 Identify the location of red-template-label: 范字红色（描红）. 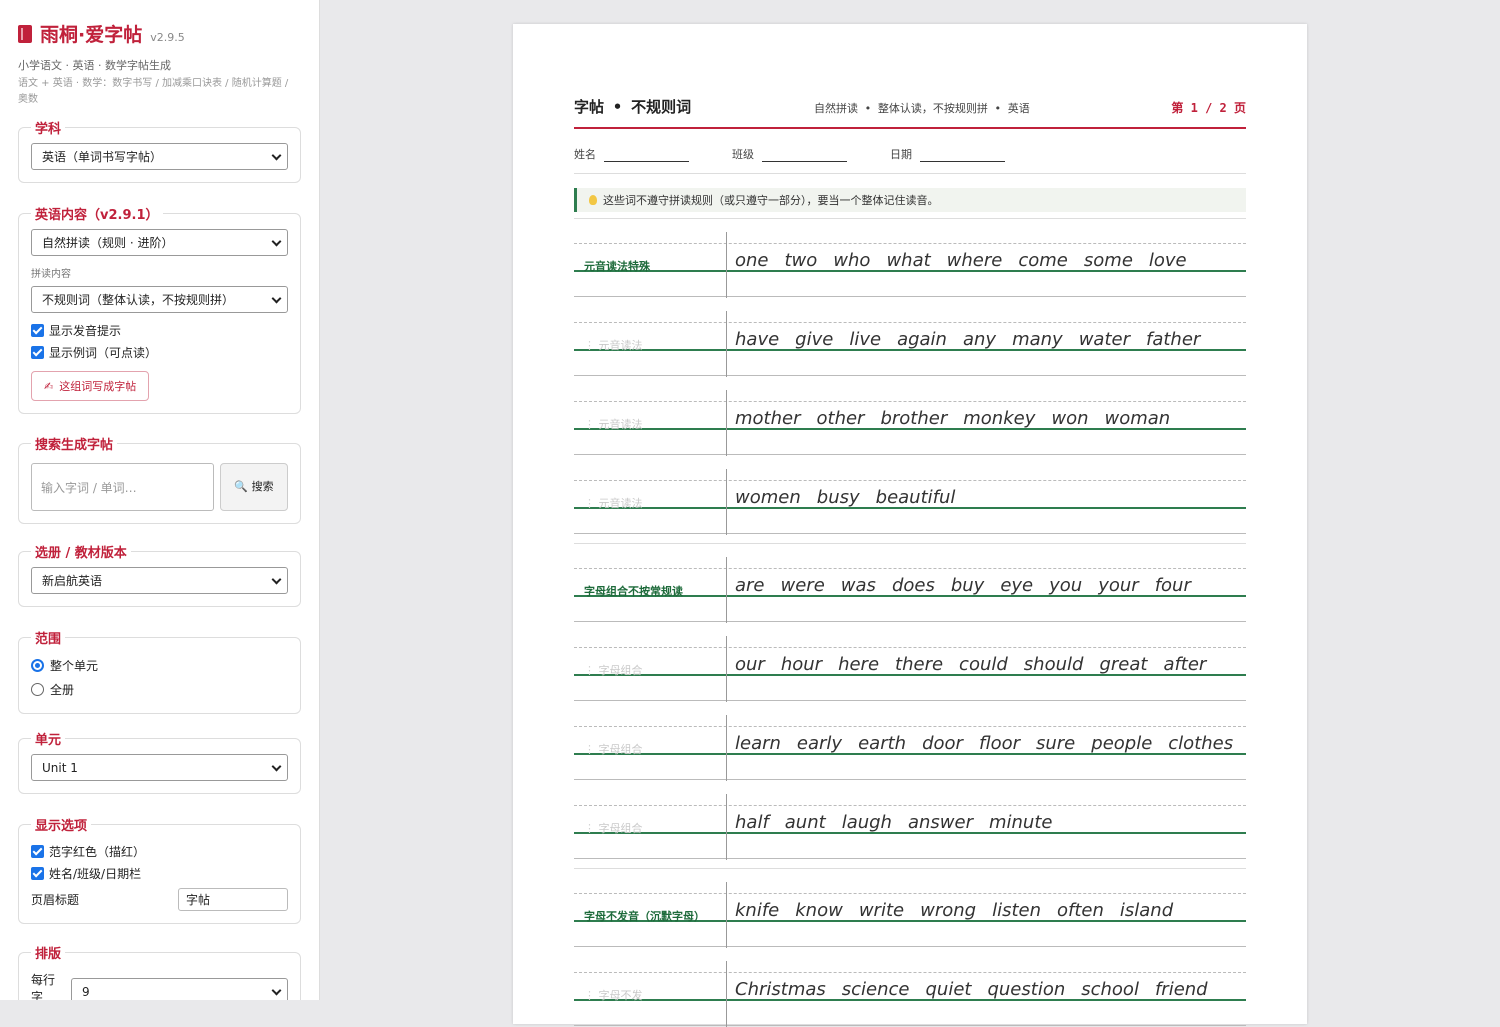
(97, 851).